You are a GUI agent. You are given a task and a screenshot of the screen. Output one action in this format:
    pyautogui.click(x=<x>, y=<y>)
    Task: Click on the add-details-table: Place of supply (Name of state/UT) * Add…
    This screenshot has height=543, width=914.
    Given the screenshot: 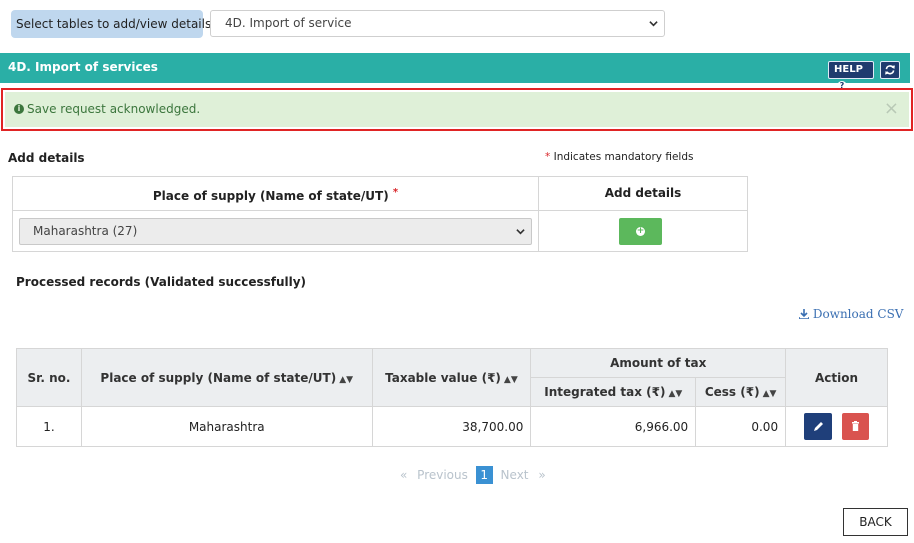 What is the action you would take?
    pyautogui.click(x=380, y=214)
    